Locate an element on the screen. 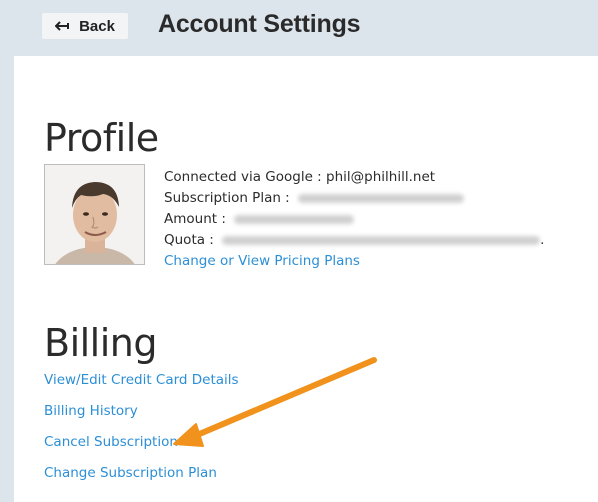 The image size is (598, 502). edit-credit-card-link: View/Edit Credit Card Details is located at coordinates (141, 380).